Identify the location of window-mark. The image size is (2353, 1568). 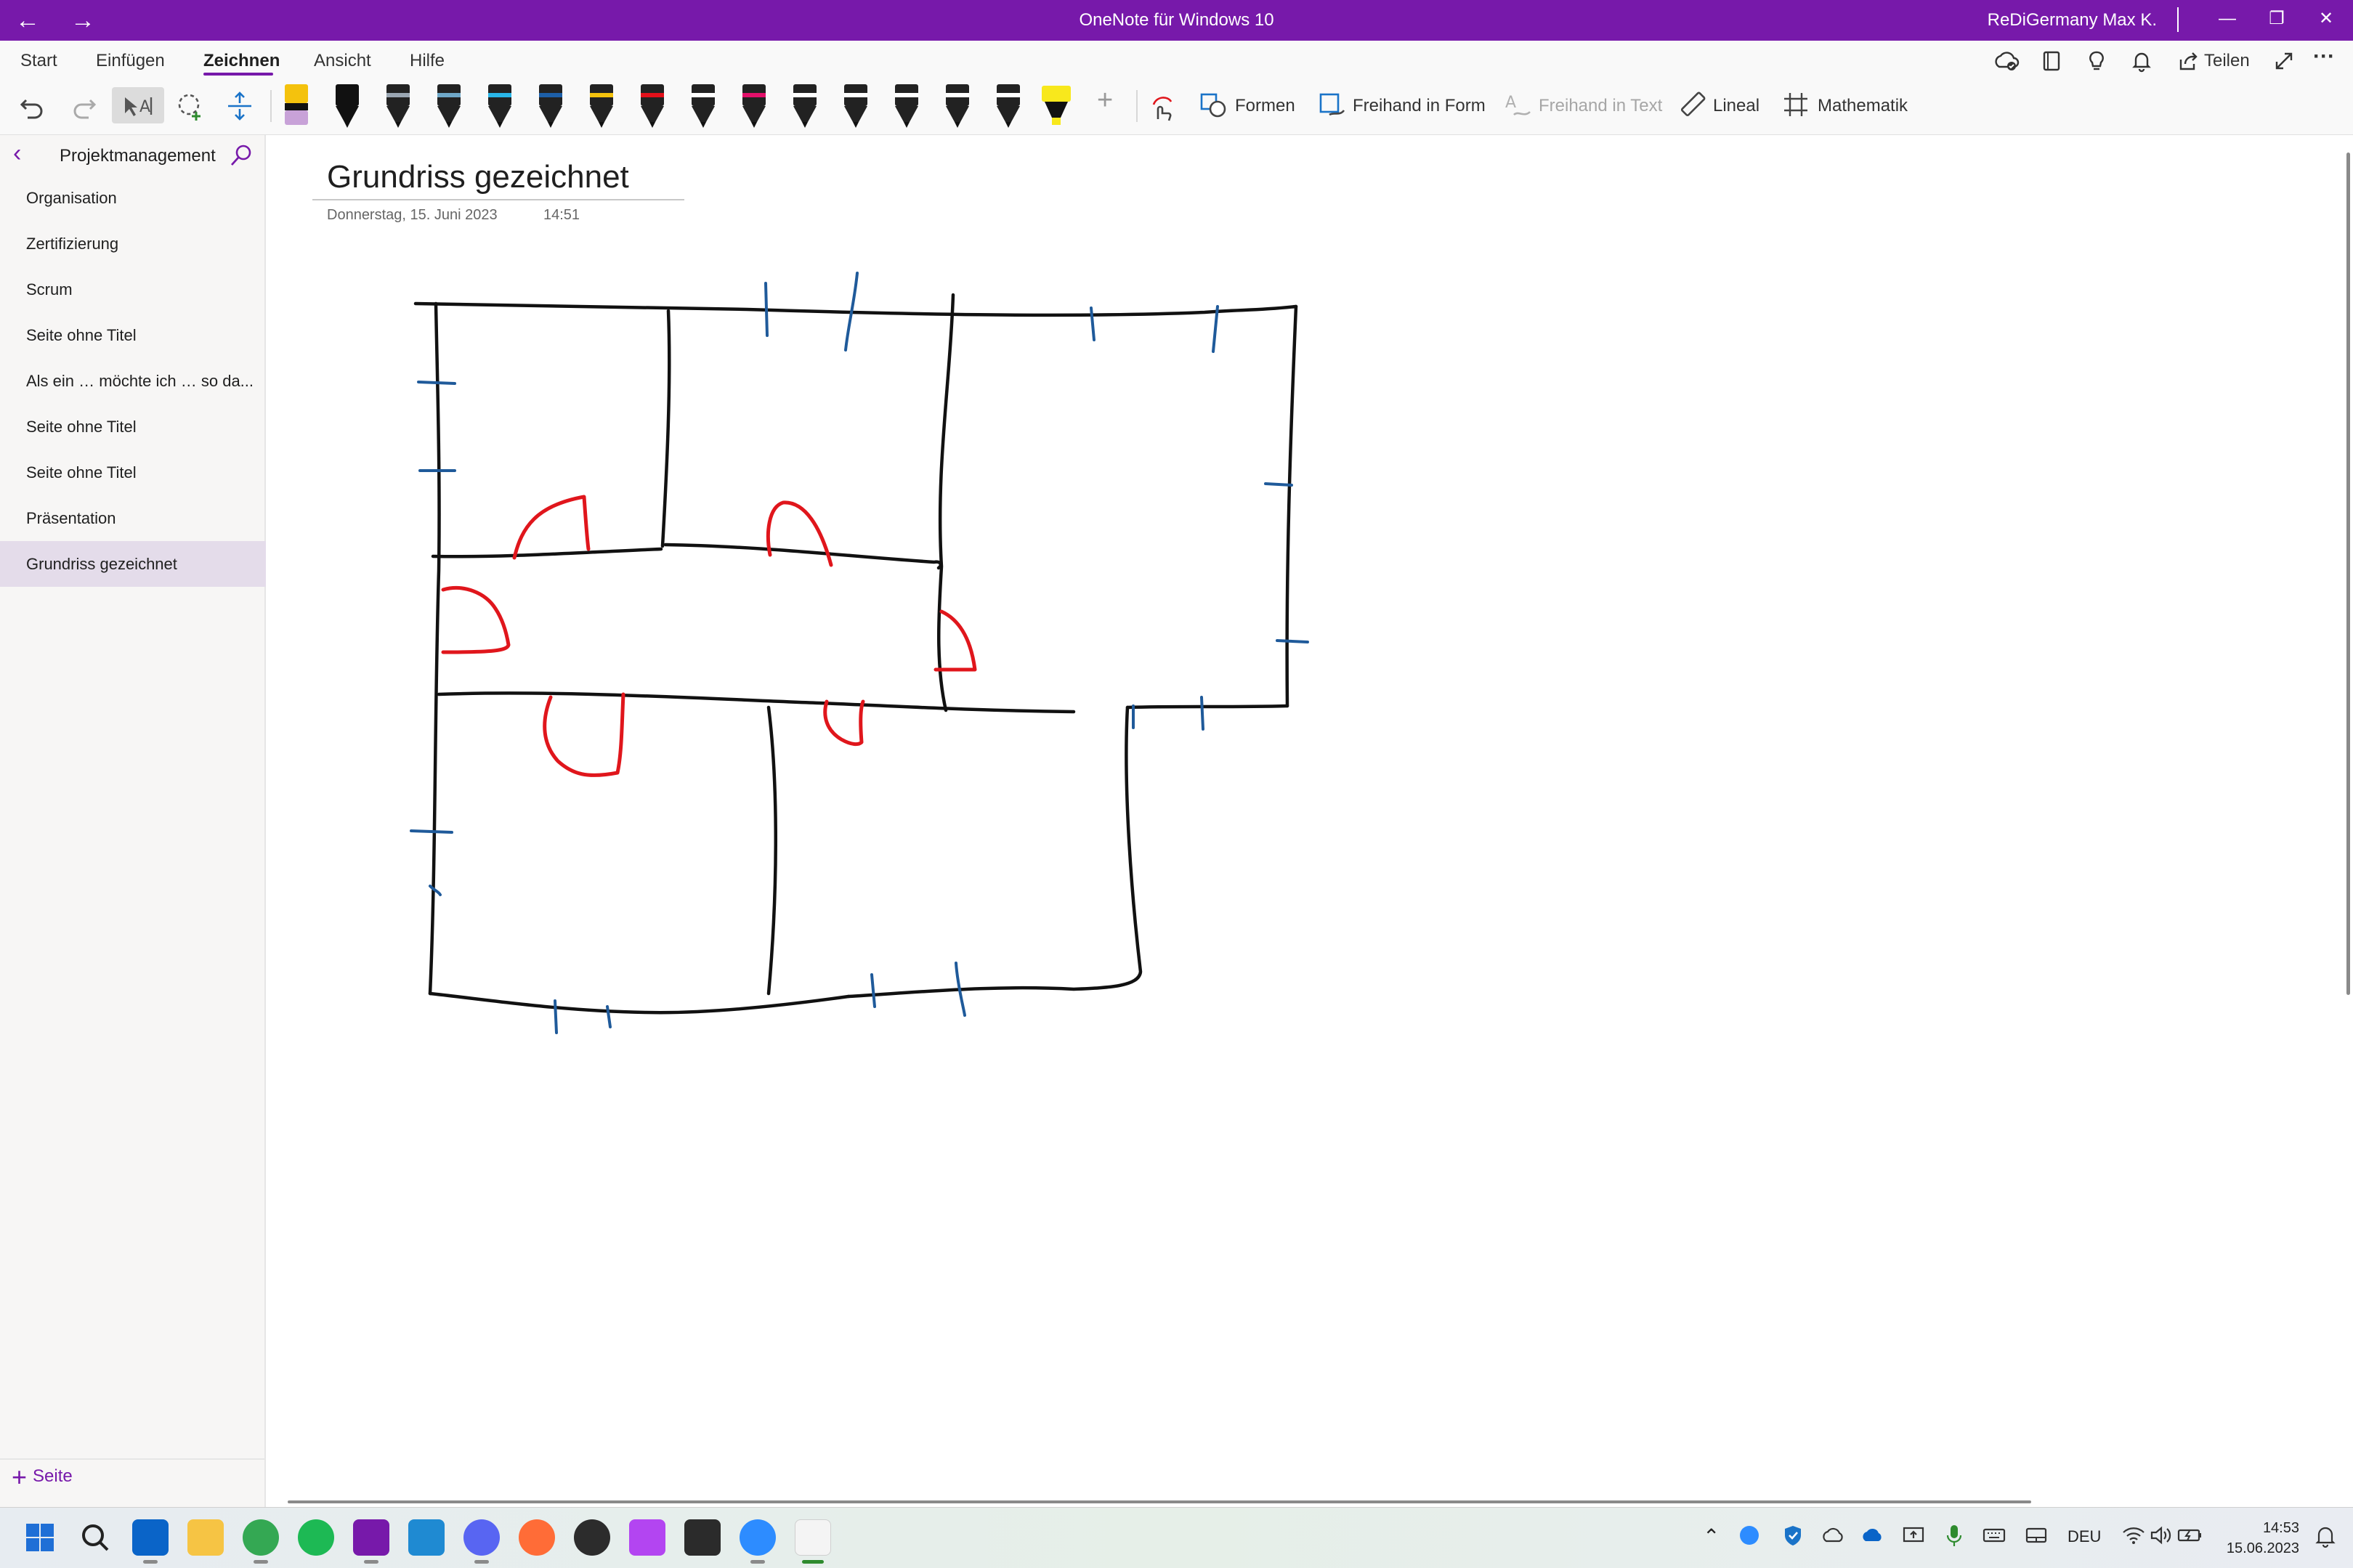
(873, 990).